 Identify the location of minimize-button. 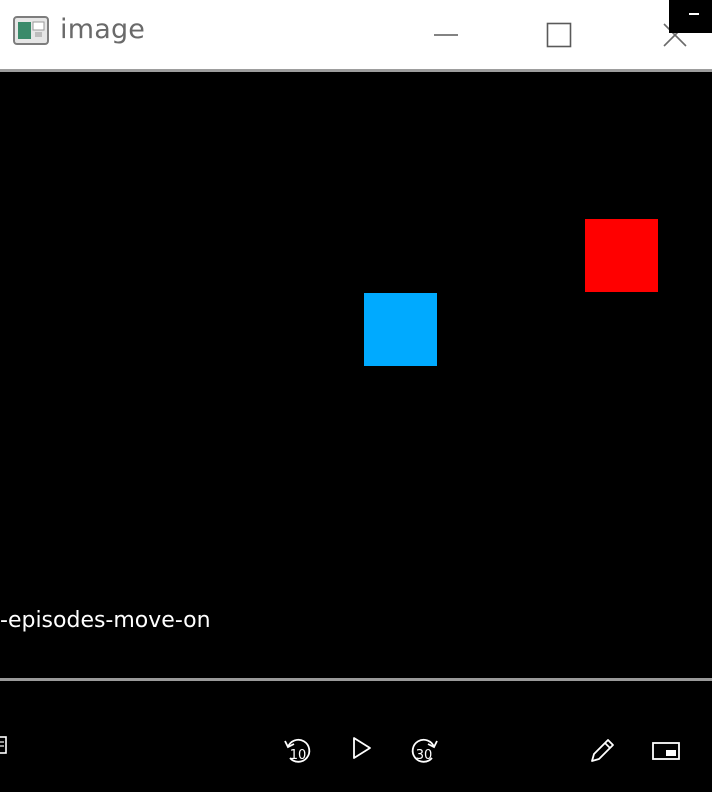
(446, 34).